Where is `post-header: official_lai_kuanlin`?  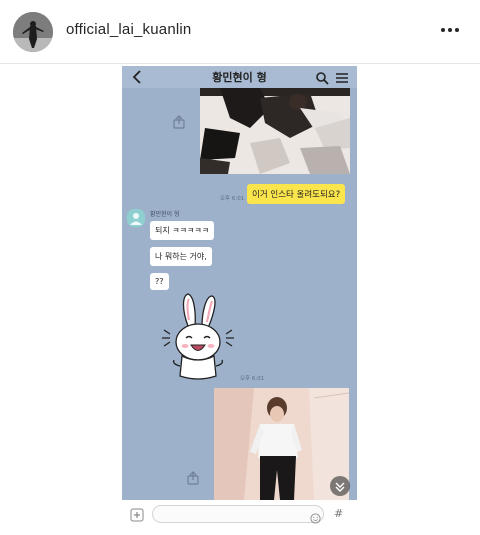 post-header: official_lai_kuanlin is located at coordinates (240, 32).